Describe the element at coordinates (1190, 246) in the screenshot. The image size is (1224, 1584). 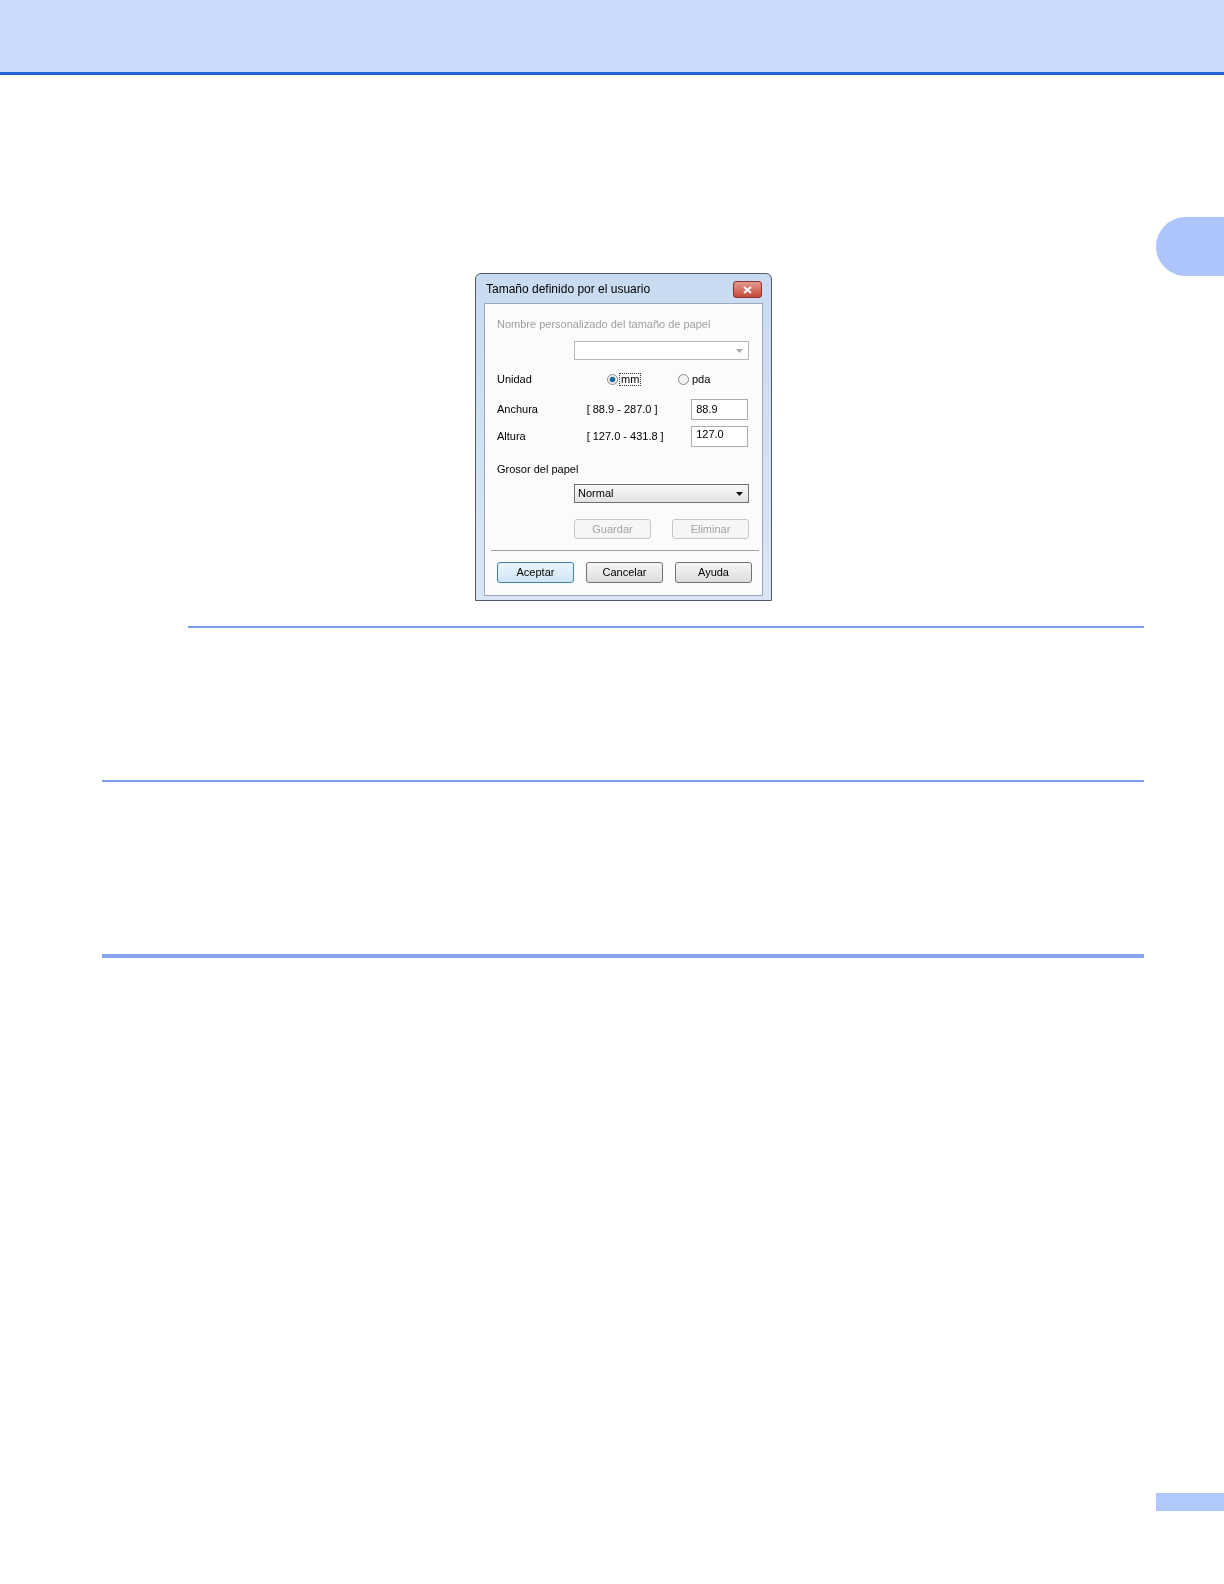
I see `margin-marker` at that location.